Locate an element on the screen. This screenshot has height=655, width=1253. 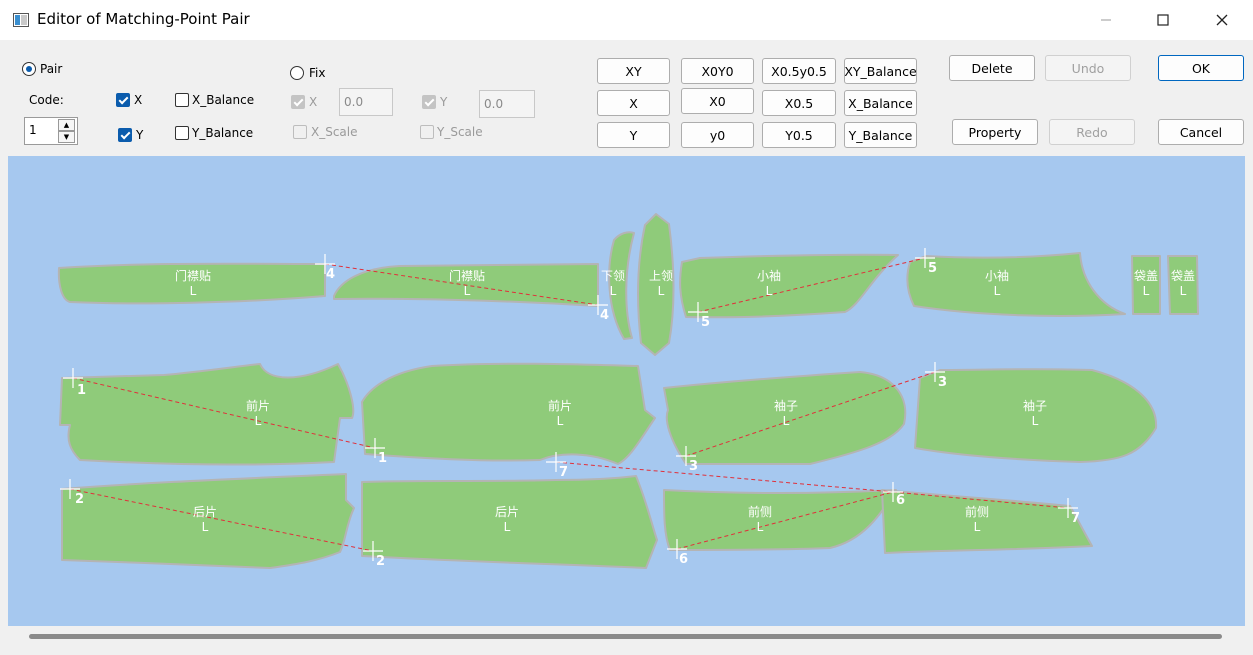
spin-up-button: ▲ is located at coordinates (66, 125).